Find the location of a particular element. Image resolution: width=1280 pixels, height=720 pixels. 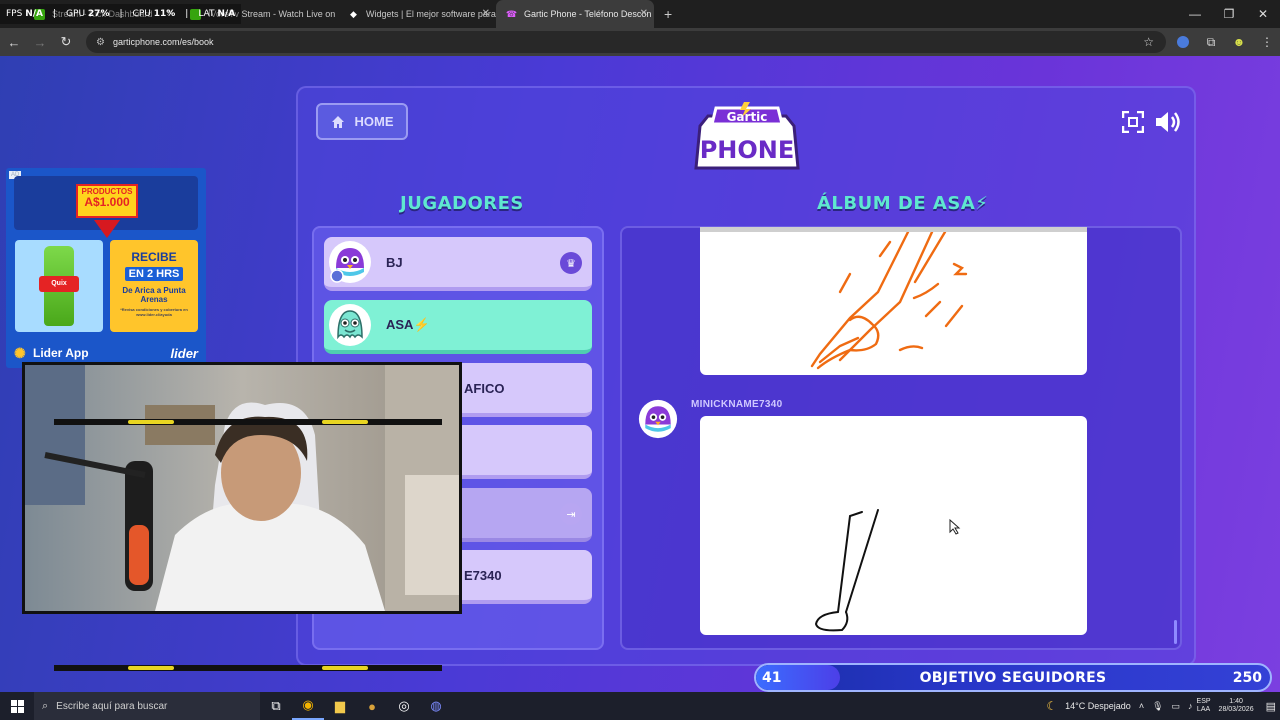

home-label: HOME is located at coordinates (374, 121).